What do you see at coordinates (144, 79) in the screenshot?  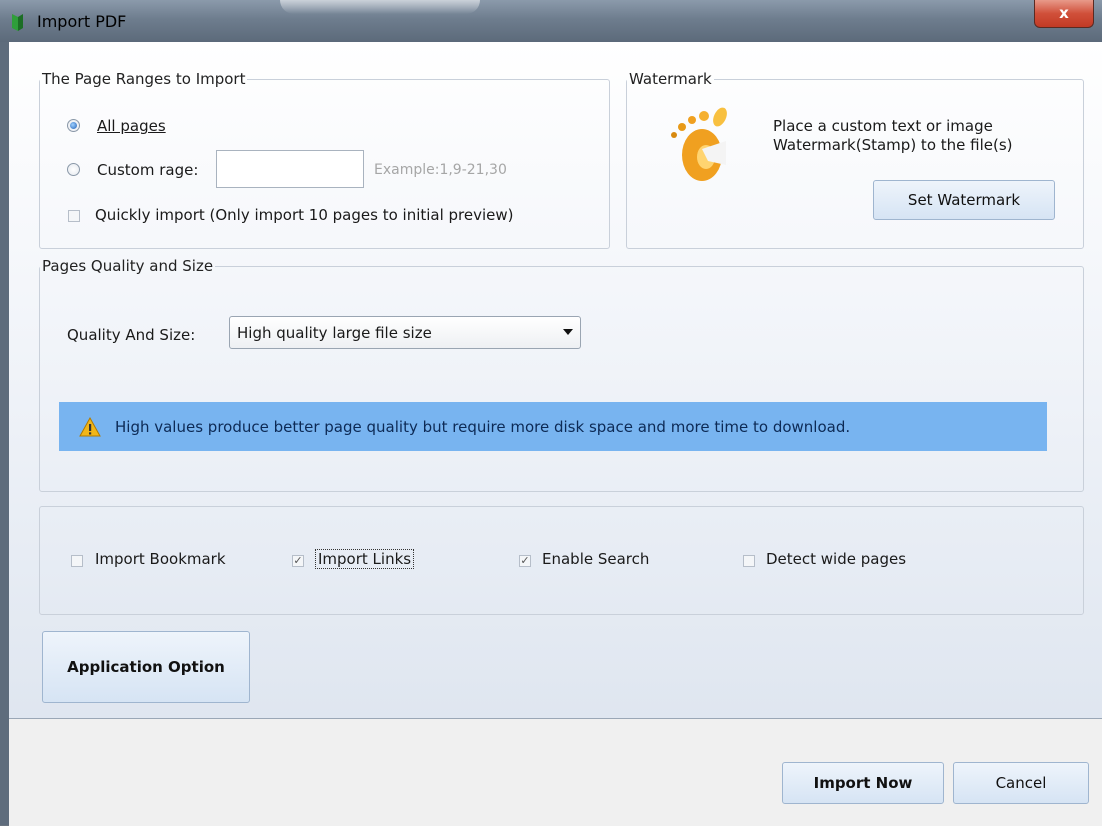 I see `page-ranges-legend: The Page Ranges to Import` at bounding box center [144, 79].